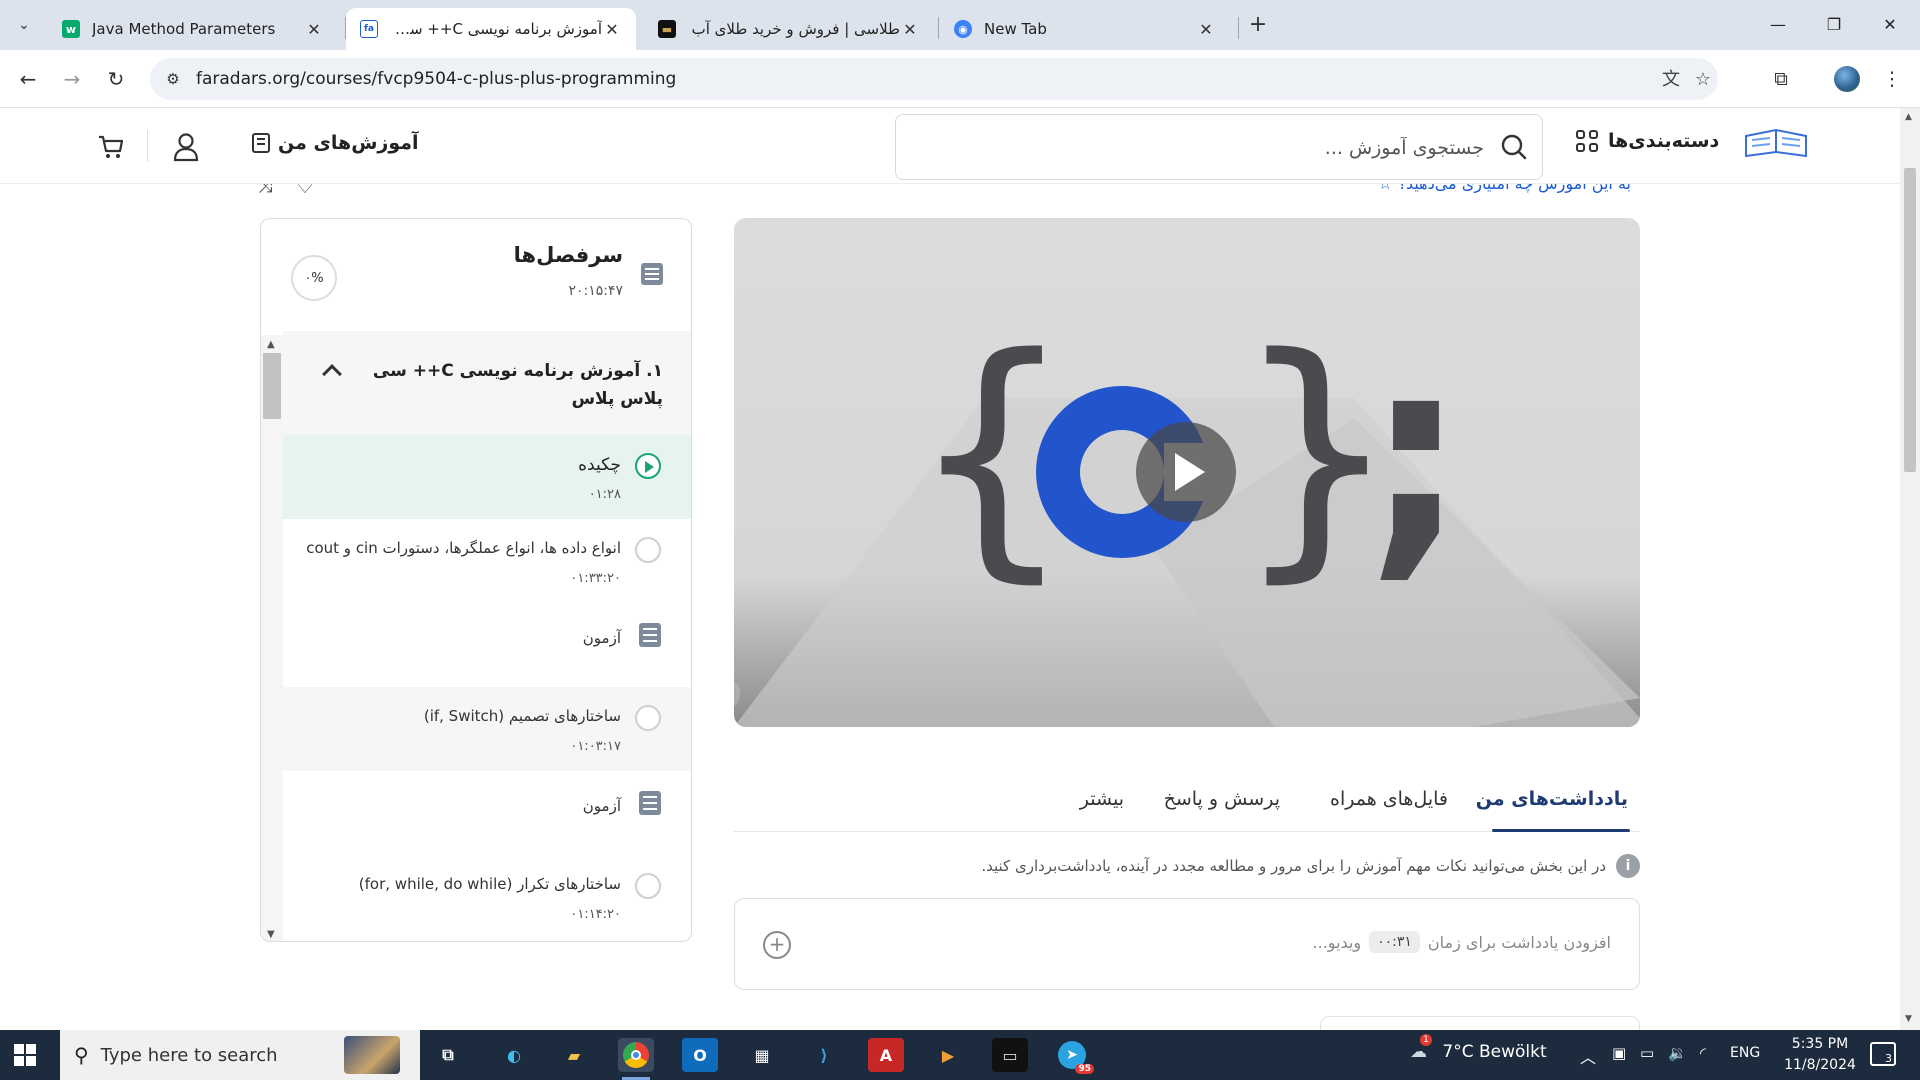 The width and height of the screenshot is (1920, 1080). I want to click on new-tab-plus-icon: +, so click(1258, 26).